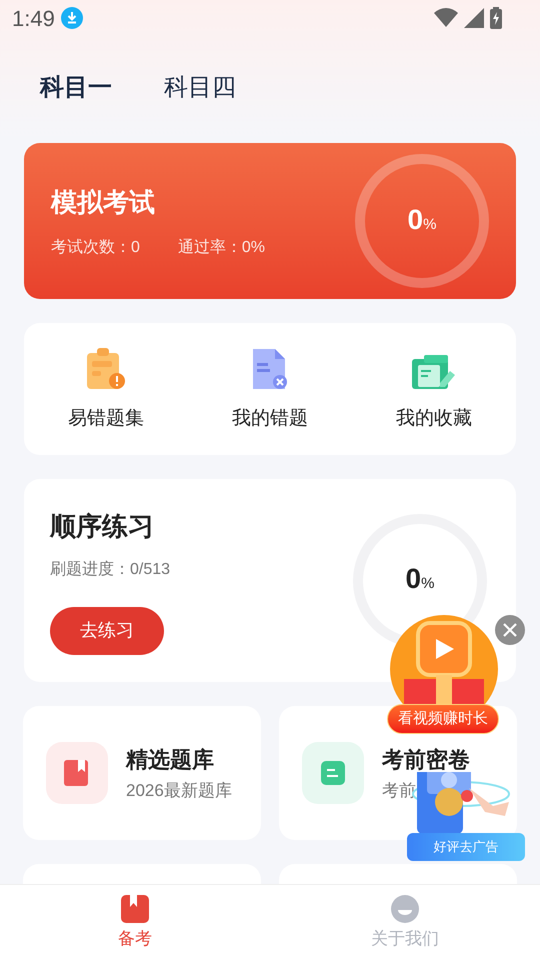 This screenshot has width=540, height=960. I want to click on signal-icon, so click(474, 18).